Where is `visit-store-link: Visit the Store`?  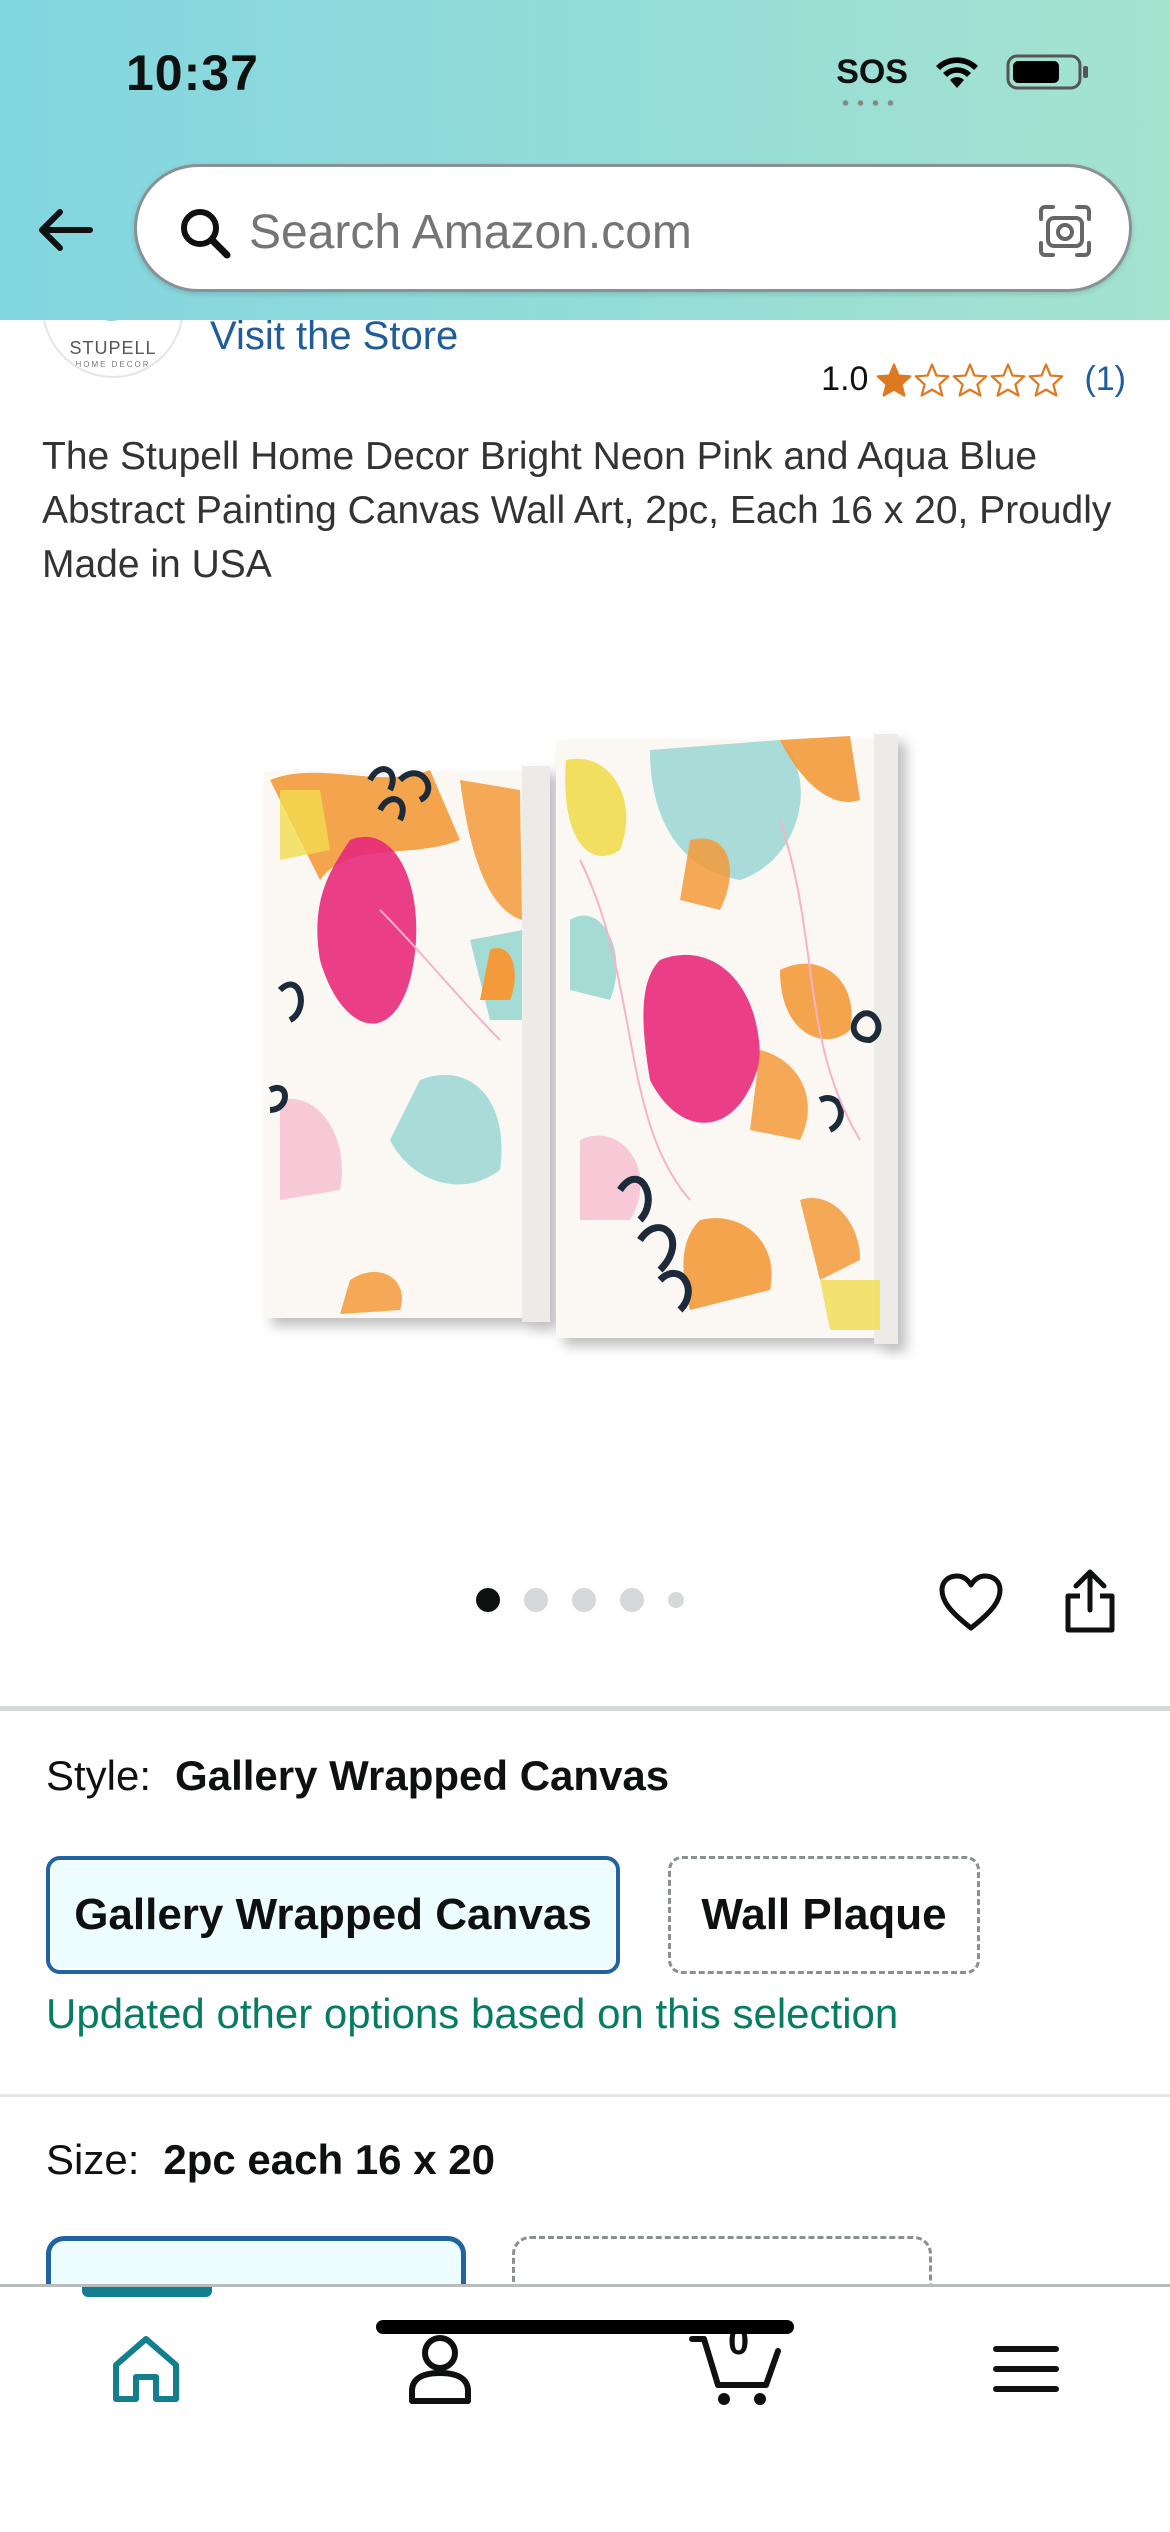
visit-store-link: Visit the Store is located at coordinates (334, 336).